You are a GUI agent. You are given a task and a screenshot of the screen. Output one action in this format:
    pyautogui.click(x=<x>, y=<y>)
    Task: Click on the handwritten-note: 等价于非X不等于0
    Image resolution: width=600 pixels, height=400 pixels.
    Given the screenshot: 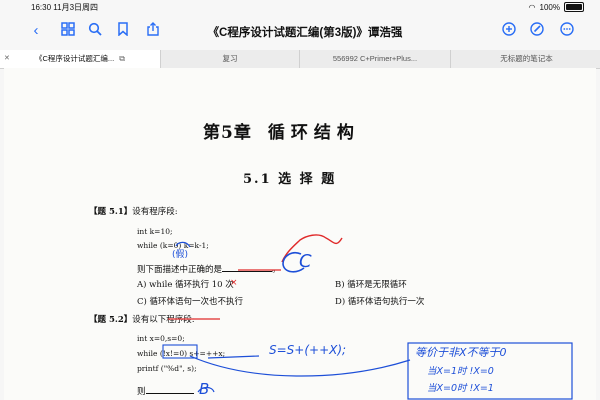 What is the action you would take?
    pyautogui.click(x=461, y=352)
    